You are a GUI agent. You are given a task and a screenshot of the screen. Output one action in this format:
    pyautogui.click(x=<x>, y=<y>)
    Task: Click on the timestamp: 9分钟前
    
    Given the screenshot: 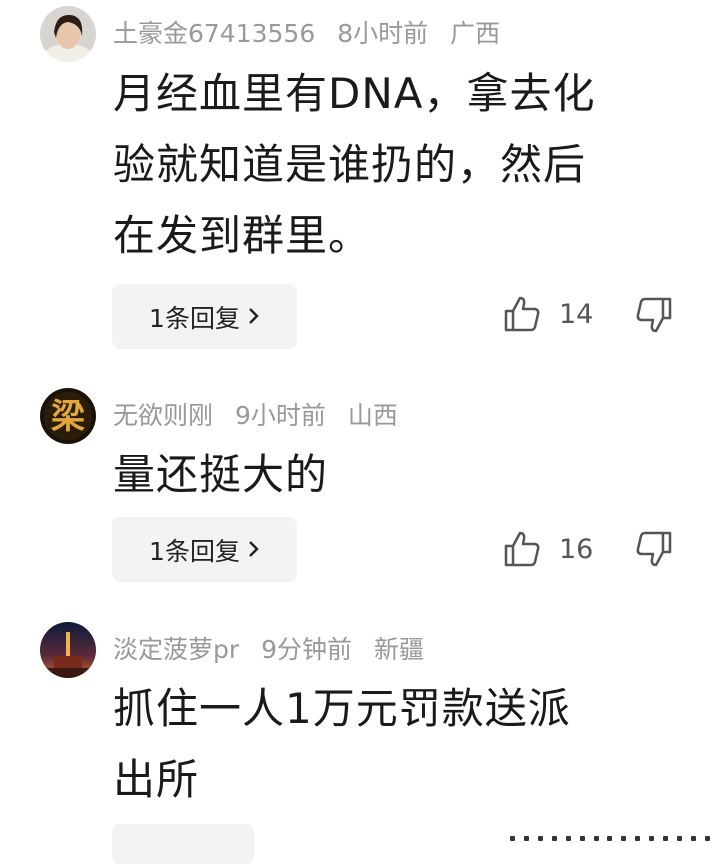 What is the action you would take?
    pyautogui.click(x=307, y=649)
    